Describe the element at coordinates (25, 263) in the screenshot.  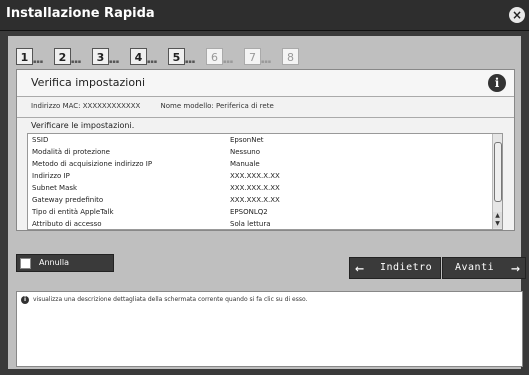
I see `cancel-checkbox-icon` at that location.